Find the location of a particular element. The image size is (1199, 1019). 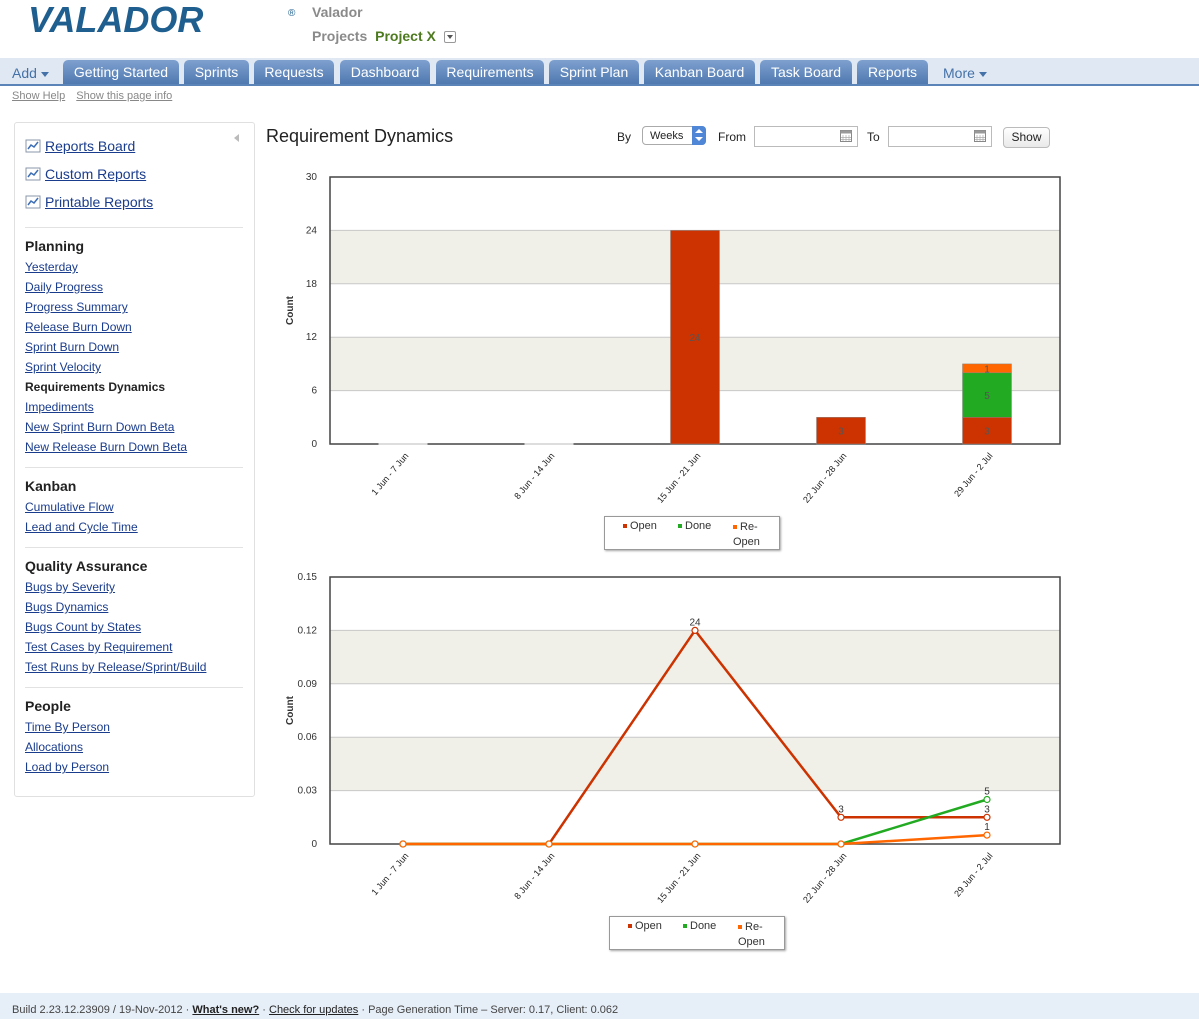

more-menu: More is located at coordinates (965, 73).